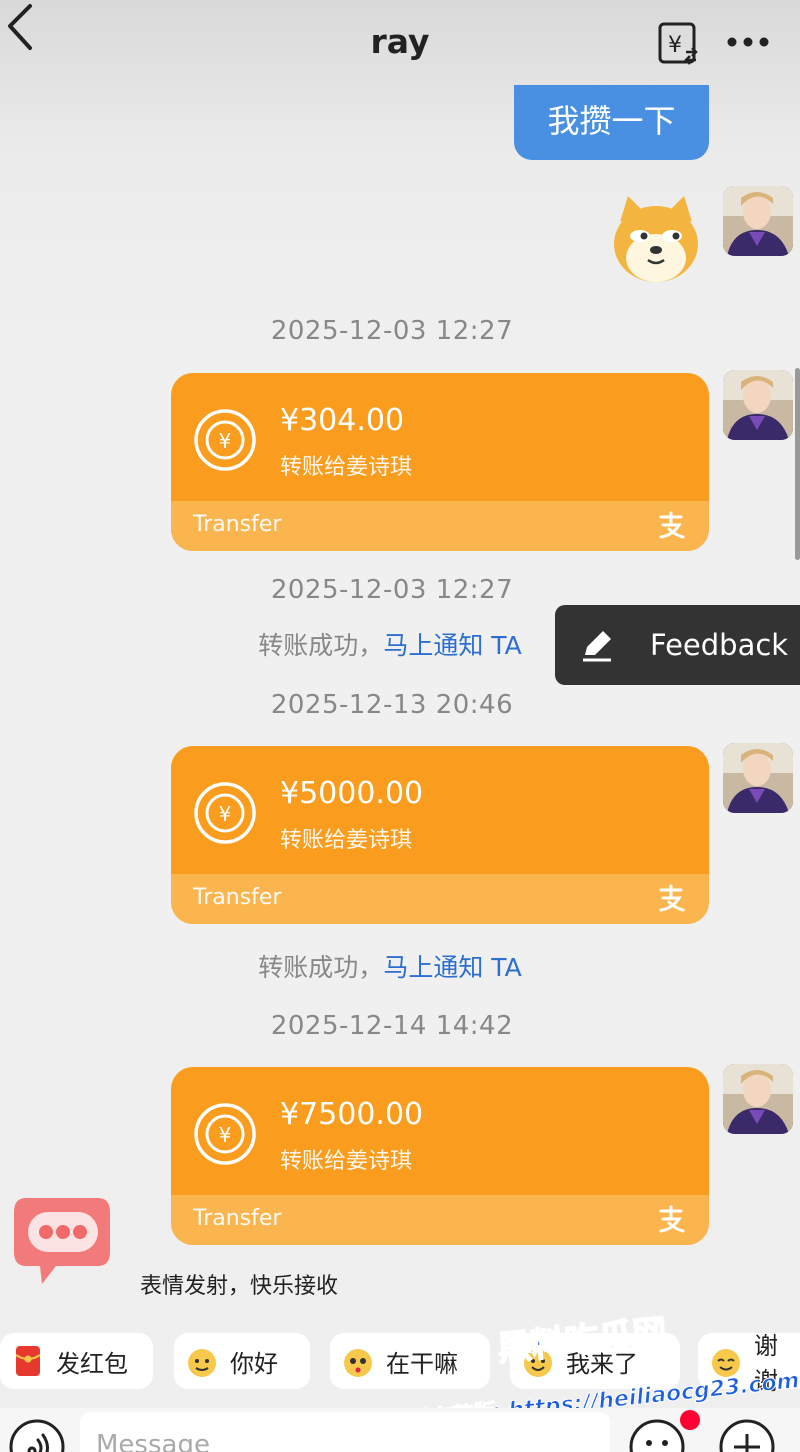 Image resolution: width=800 pixels, height=1452 pixels. I want to click on feedback-label: Feedback, so click(719, 645).